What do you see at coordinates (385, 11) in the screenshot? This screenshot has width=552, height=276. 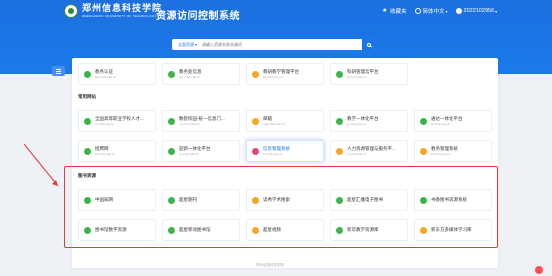 I see `star-icon: ★` at bounding box center [385, 11].